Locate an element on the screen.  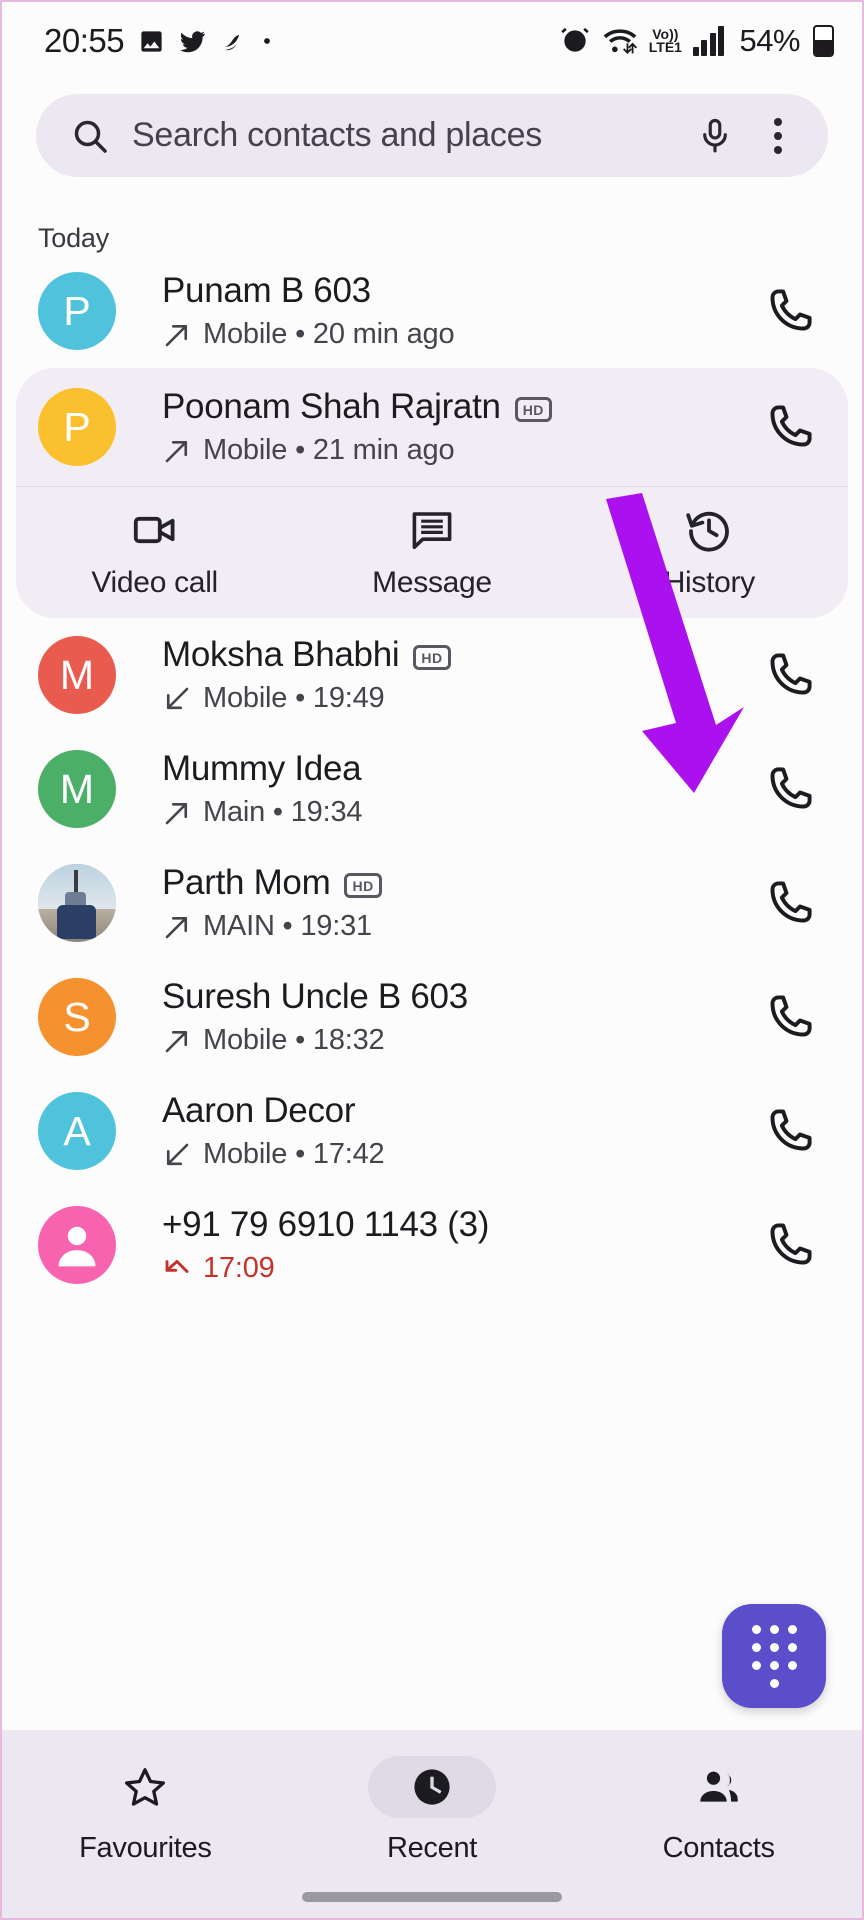
history-icon is located at coordinates (708, 531).